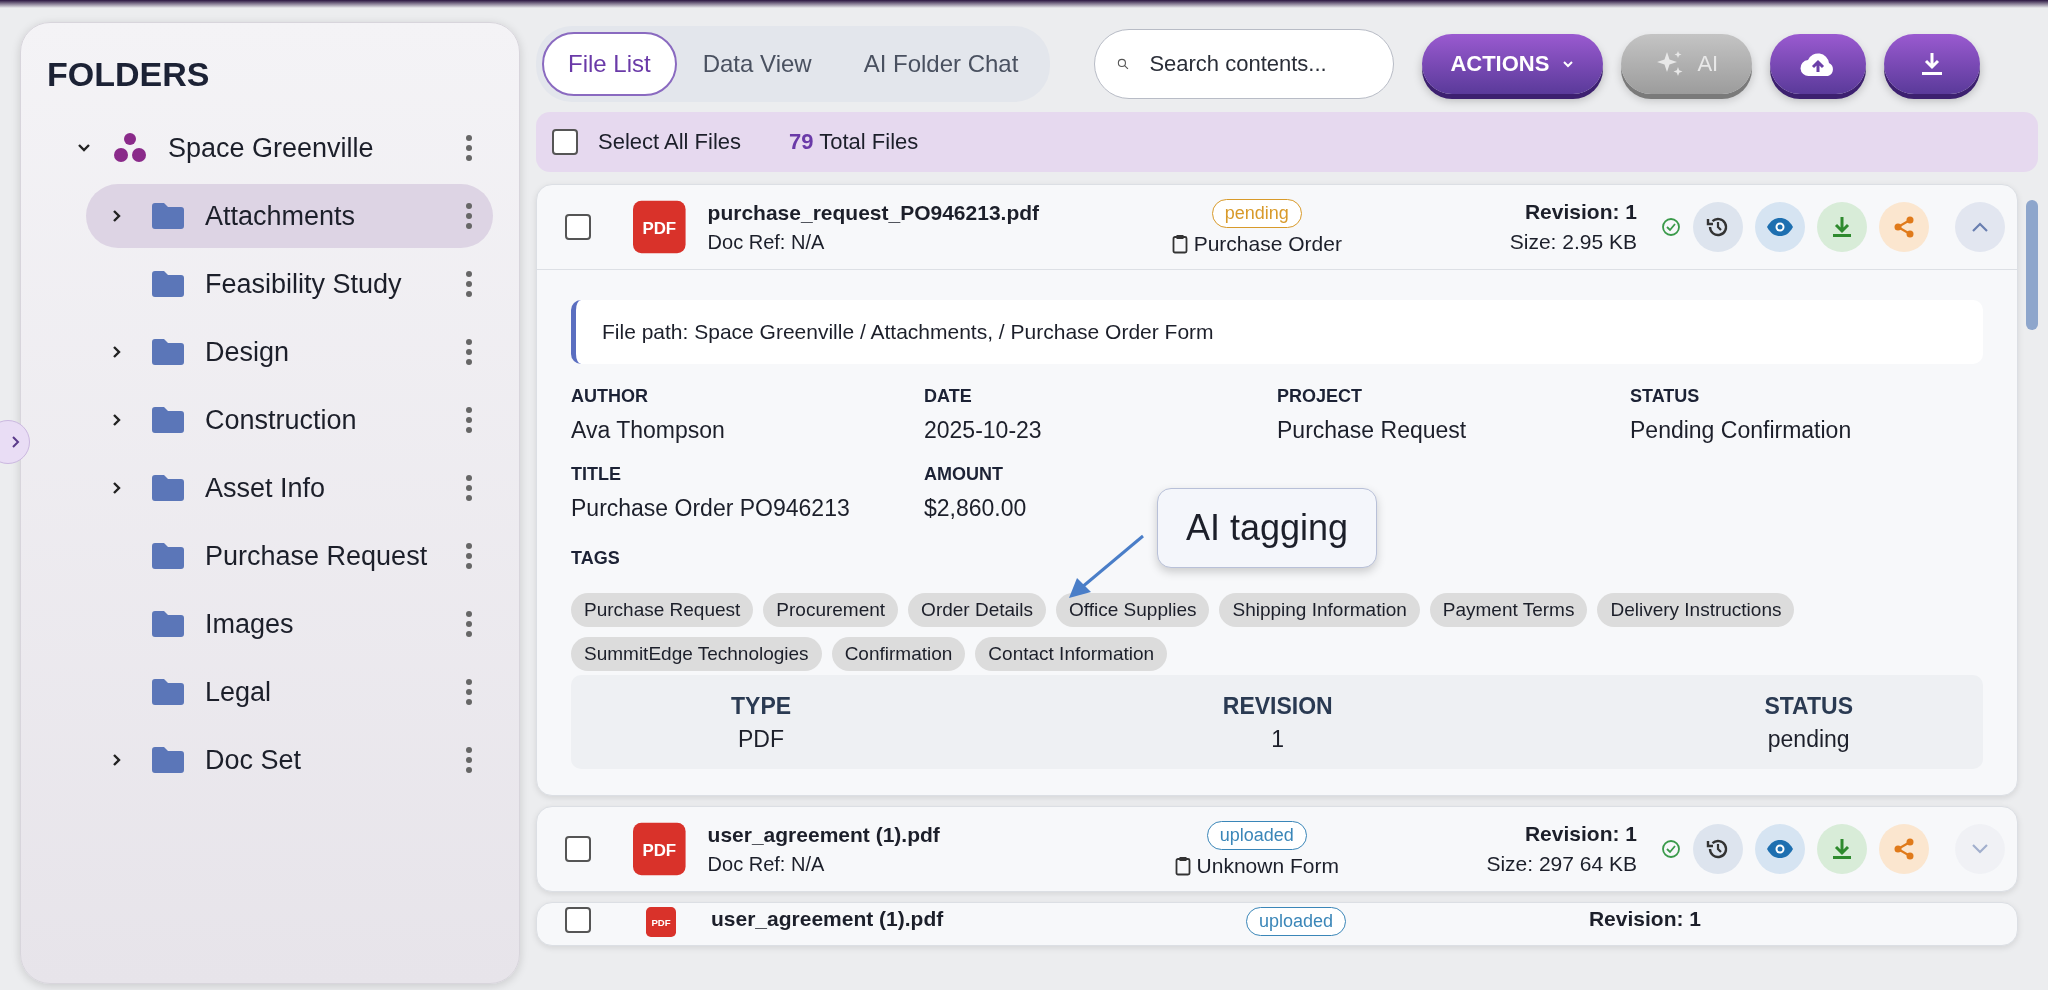  I want to click on field-label: STATUS, so click(1665, 396).